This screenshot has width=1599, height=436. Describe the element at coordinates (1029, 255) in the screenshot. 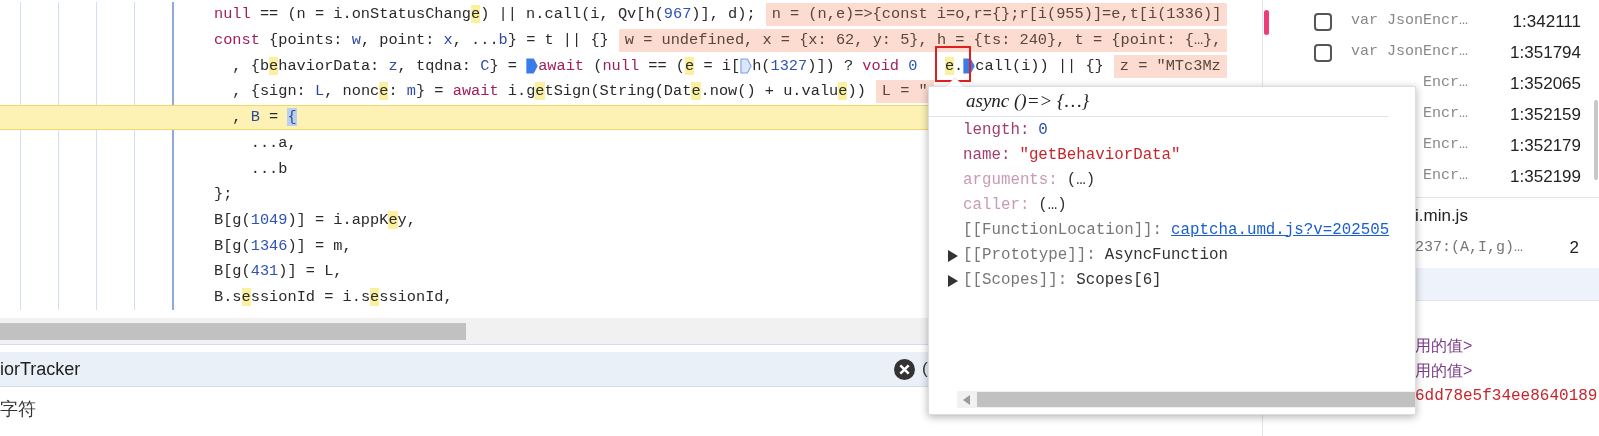

I see `property-key: [[Prototype]]:` at that location.